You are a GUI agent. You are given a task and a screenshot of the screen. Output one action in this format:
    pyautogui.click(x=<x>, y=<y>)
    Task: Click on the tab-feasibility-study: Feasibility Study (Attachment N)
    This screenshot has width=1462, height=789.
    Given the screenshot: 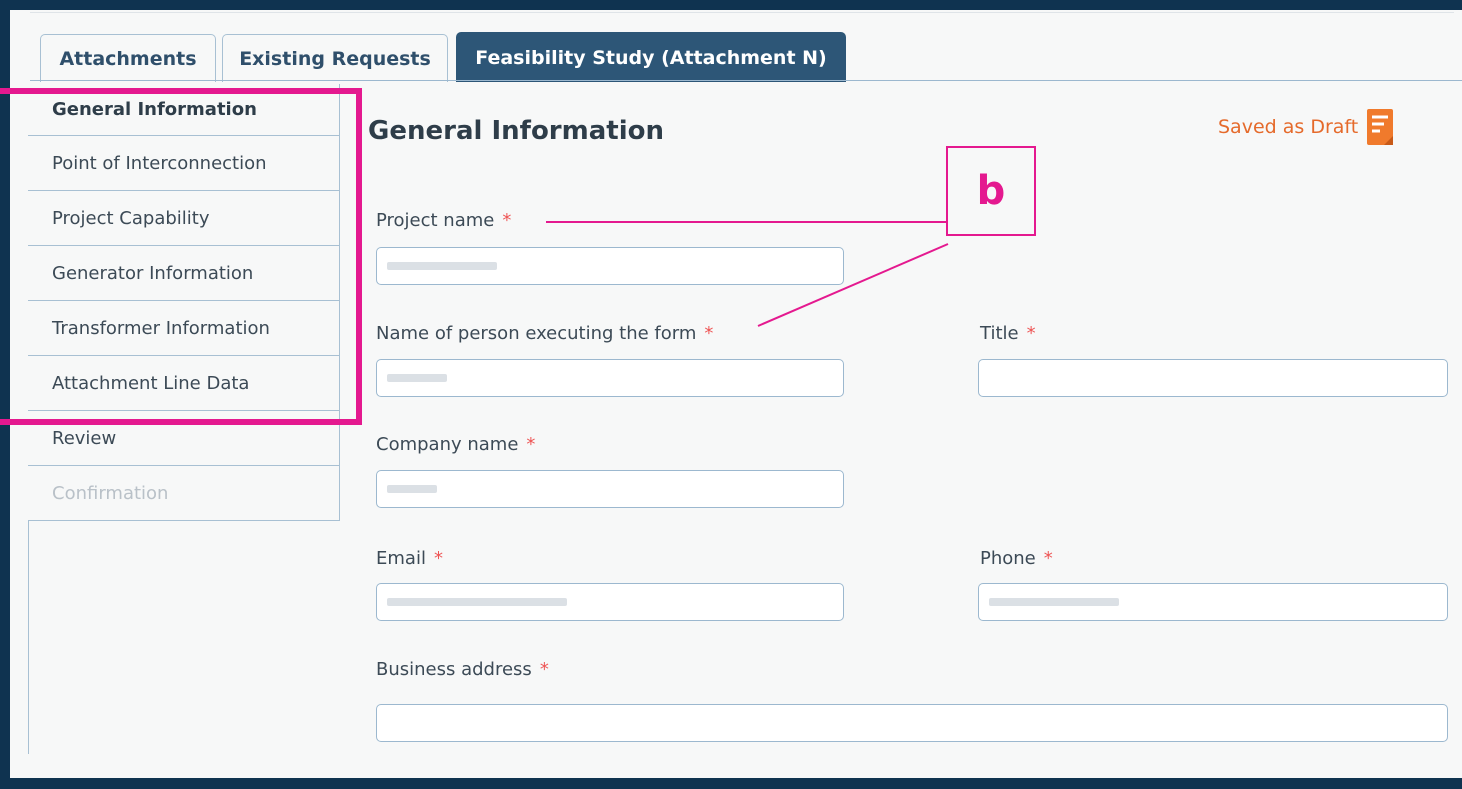 What is the action you would take?
    pyautogui.click(x=651, y=57)
    